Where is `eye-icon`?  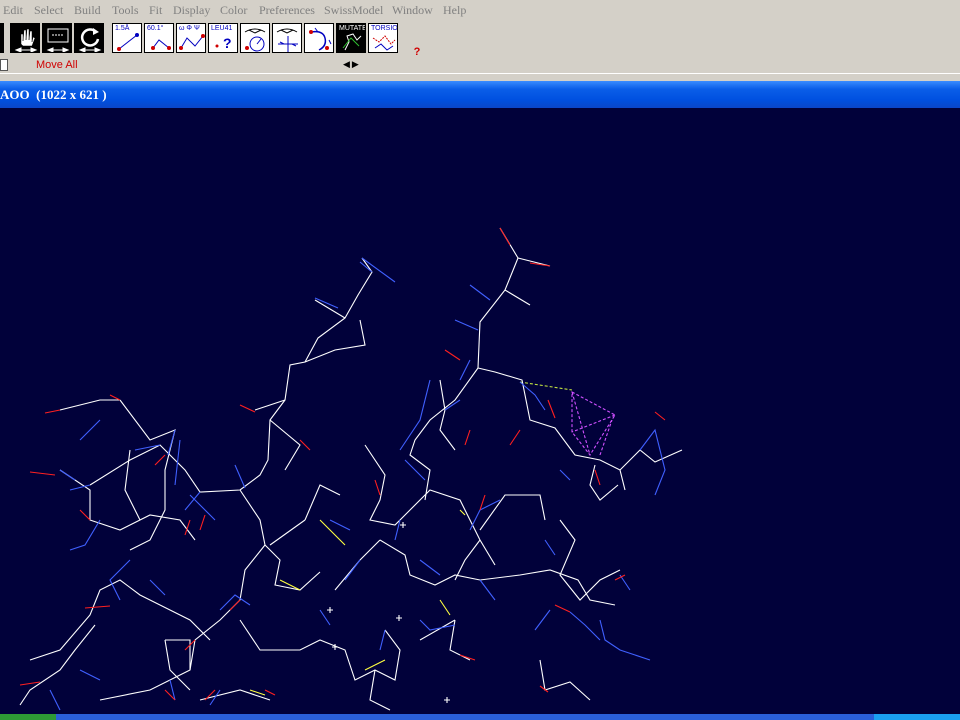
eye-icon is located at coordinates (255, 40).